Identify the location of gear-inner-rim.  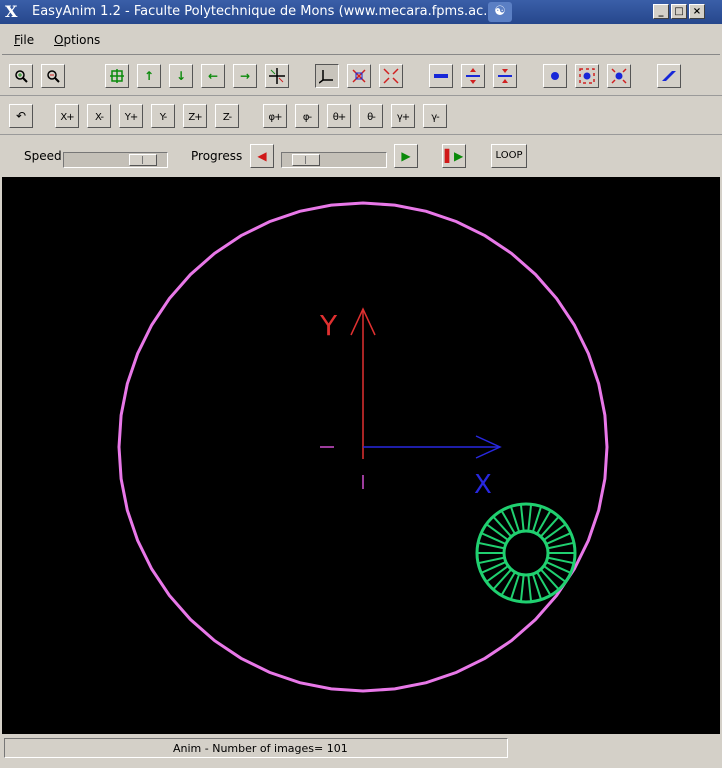
(526, 553).